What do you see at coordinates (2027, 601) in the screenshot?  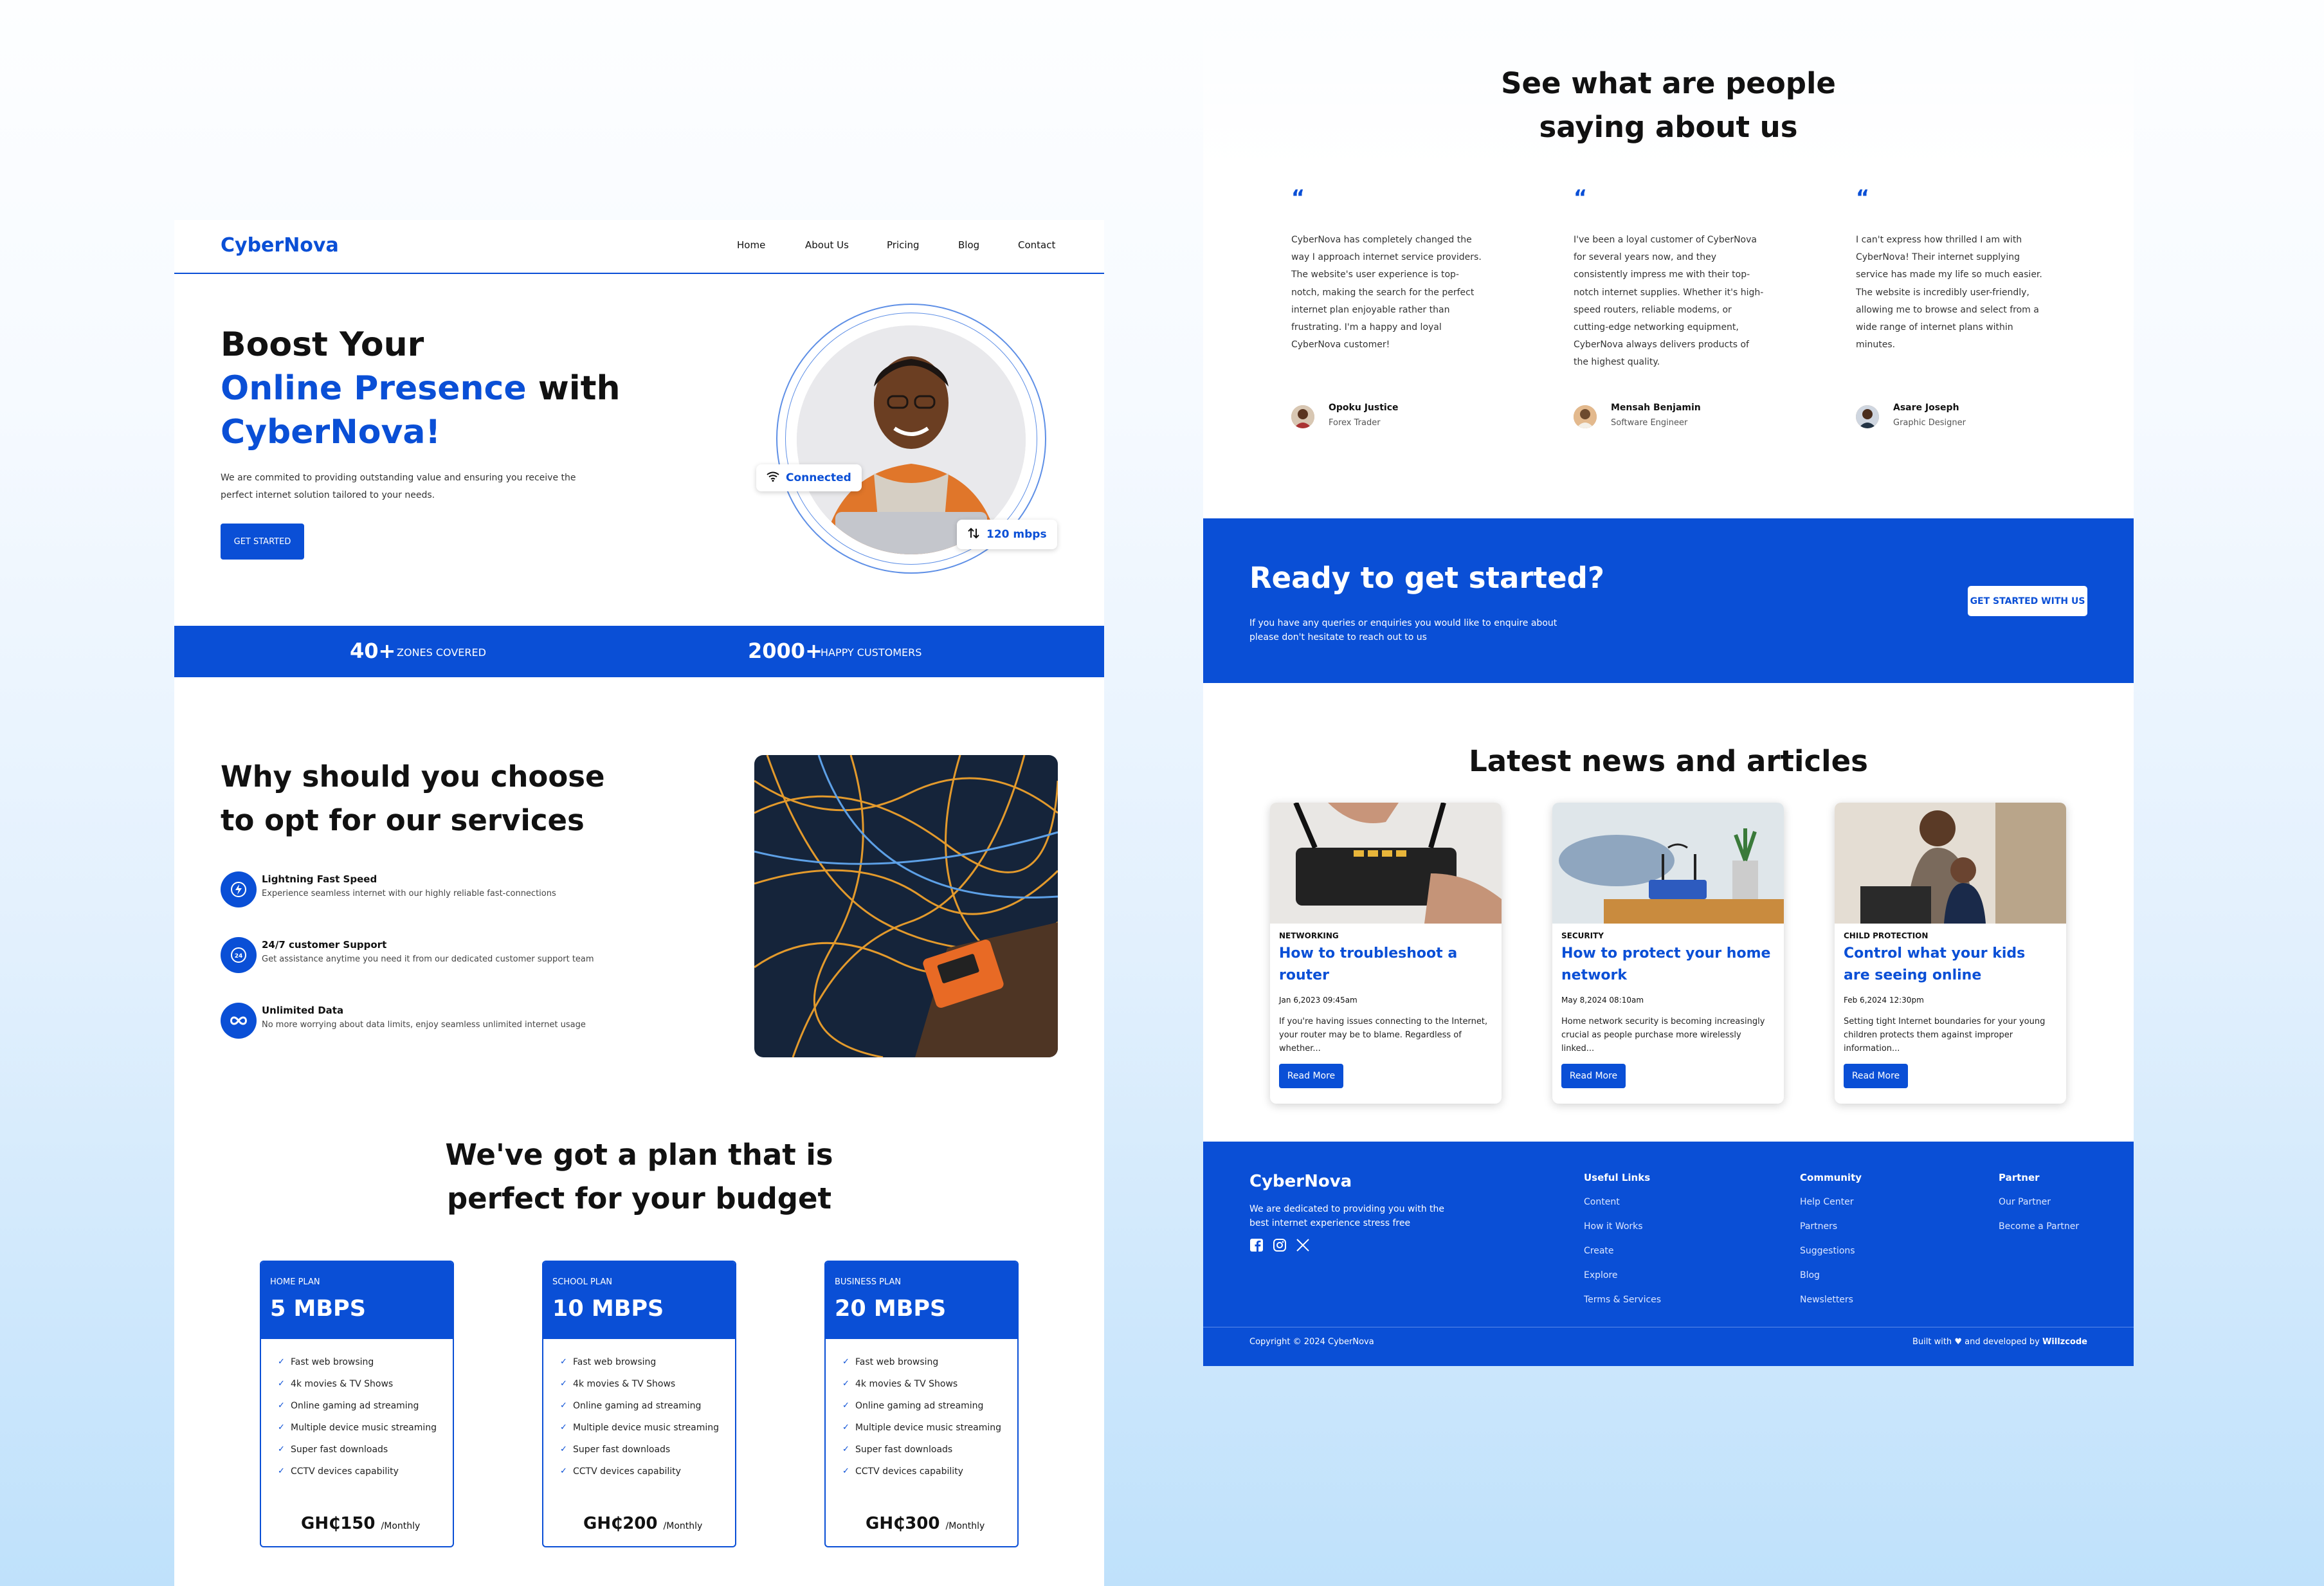 I see `get-started-with-us-button: GET STARTED WITH US` at bounding box center [2027, 601].